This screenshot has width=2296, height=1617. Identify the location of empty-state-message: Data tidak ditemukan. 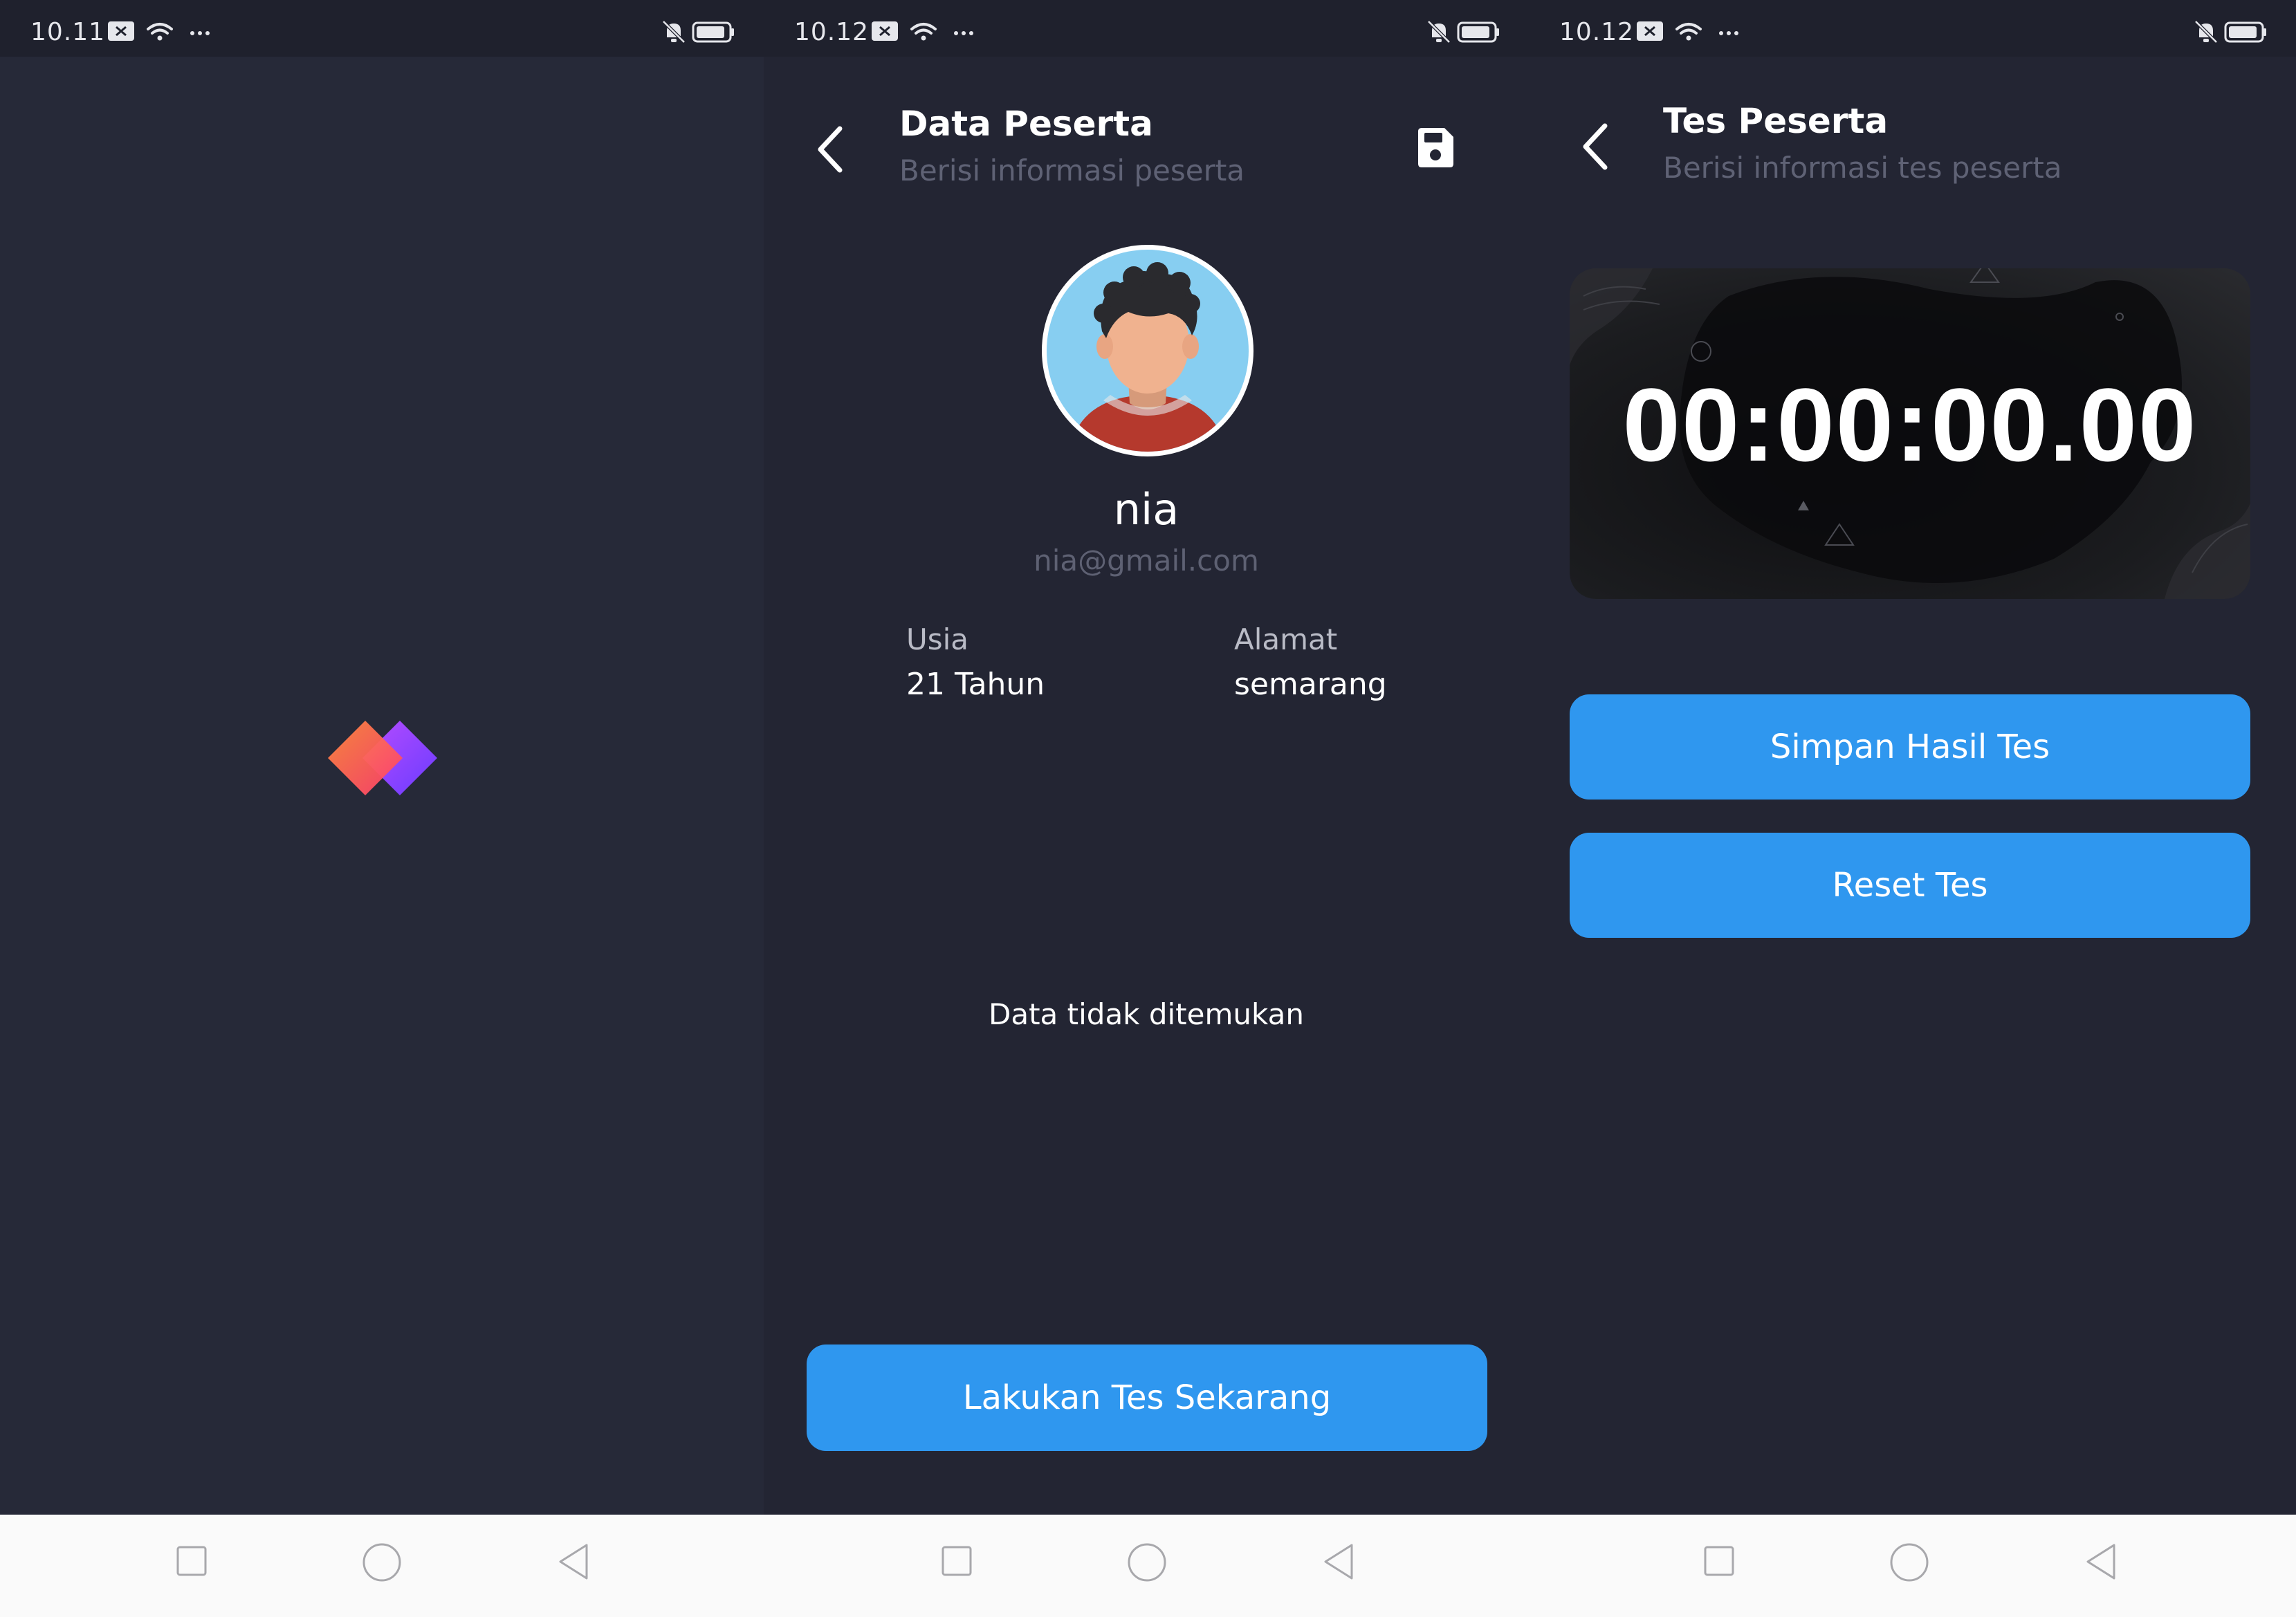
(1146, 1014).